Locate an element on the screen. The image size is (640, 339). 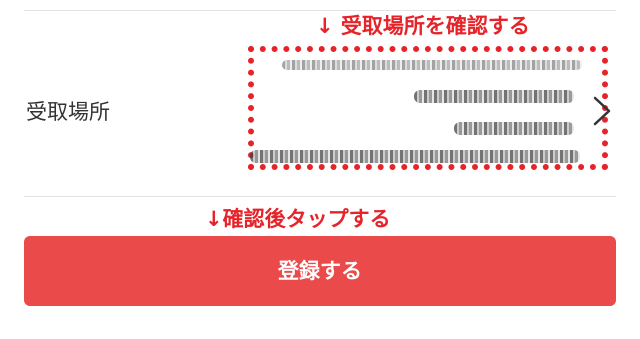
divider is located at coordinates (320, 196).